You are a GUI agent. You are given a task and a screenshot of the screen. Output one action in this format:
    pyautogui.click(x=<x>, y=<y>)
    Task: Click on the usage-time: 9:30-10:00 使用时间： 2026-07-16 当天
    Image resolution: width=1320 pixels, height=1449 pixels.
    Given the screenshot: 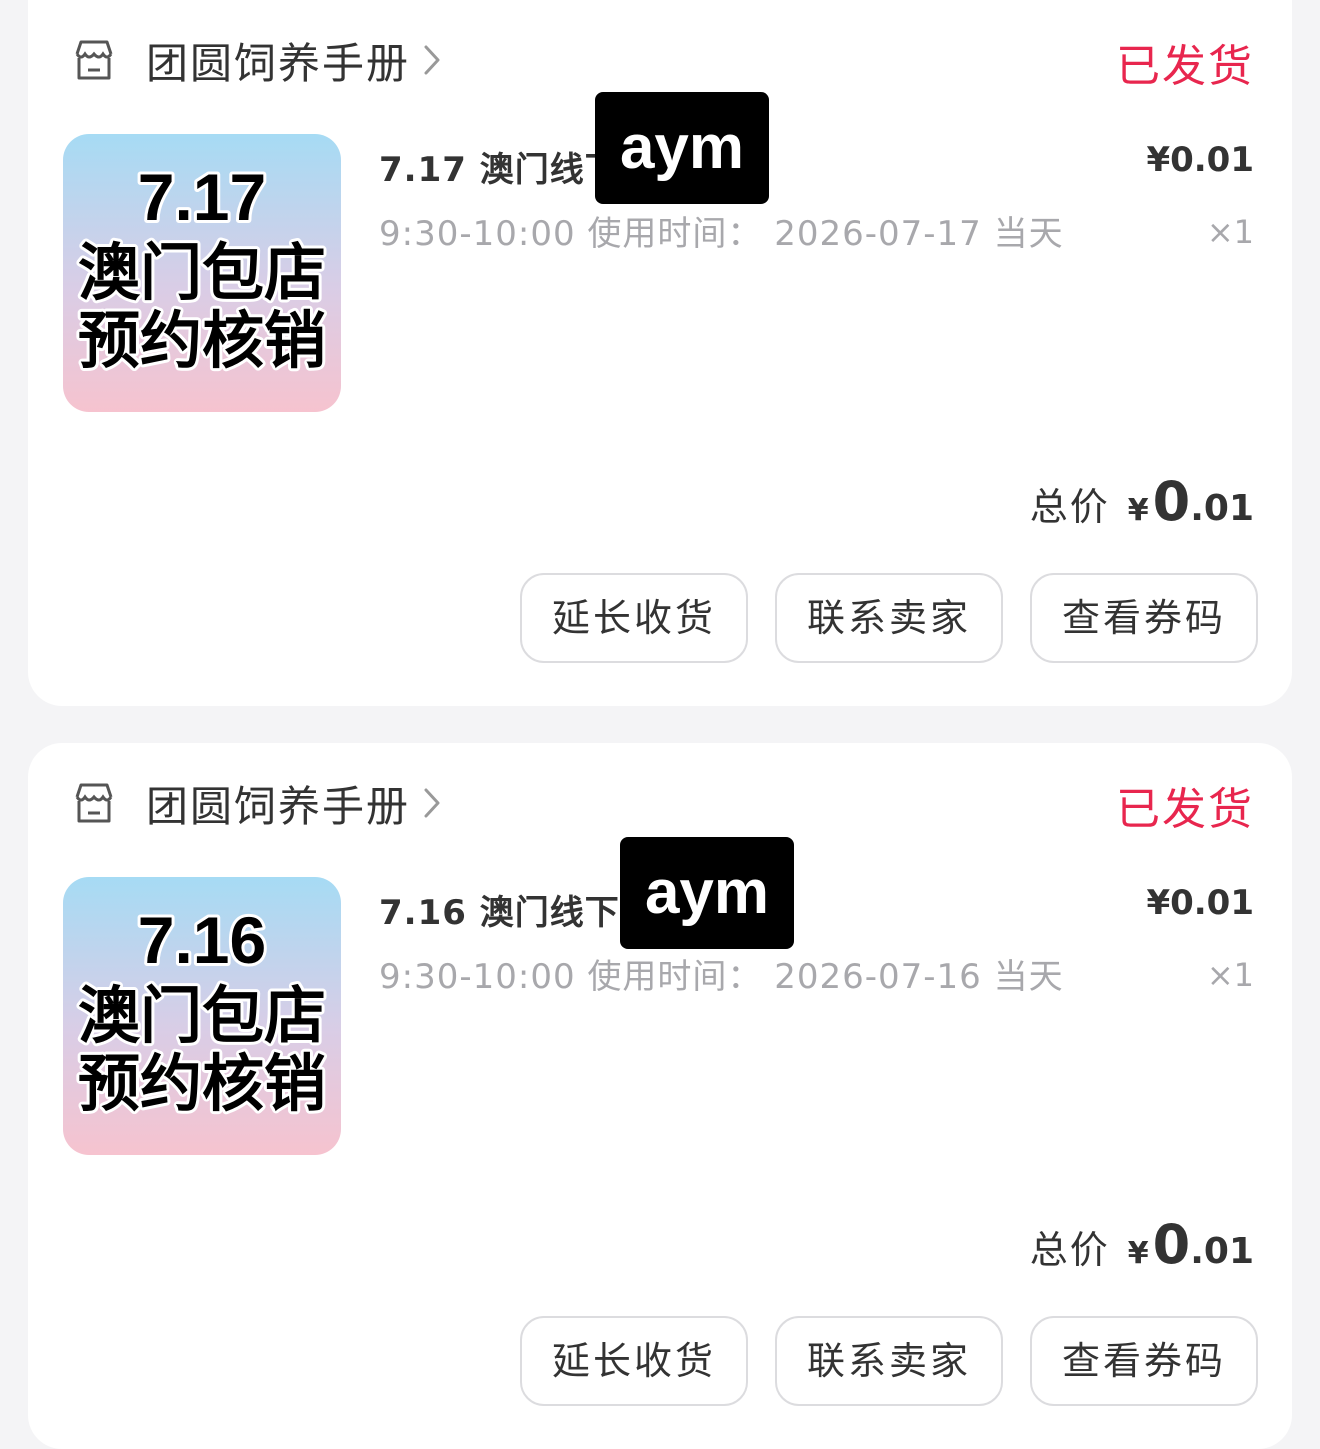 What is the action you would take?
    pyautogui.click(x=721, y=977)
    